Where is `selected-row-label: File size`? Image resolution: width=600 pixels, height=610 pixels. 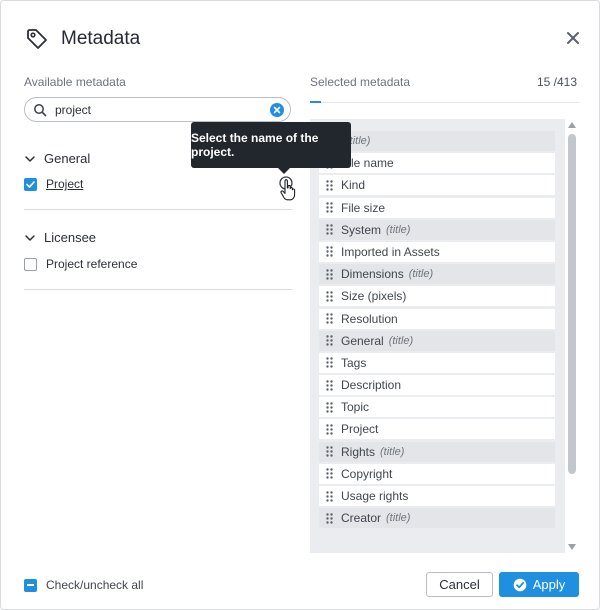
selected-row-label: File size is located at coordinates (363, 207).